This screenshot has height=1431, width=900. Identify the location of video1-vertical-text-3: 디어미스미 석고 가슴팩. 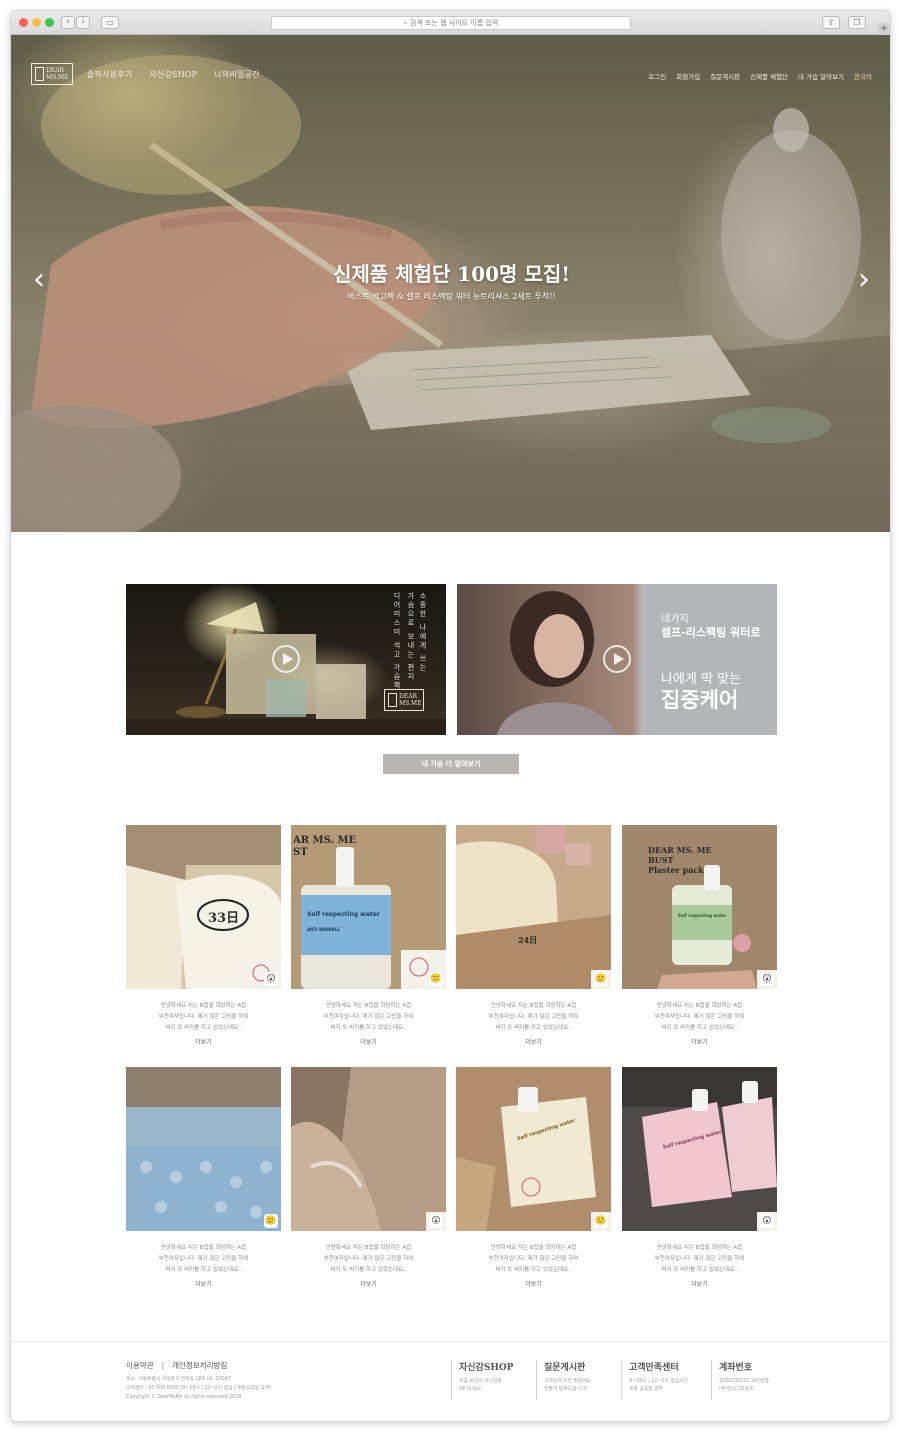
(397, 641).